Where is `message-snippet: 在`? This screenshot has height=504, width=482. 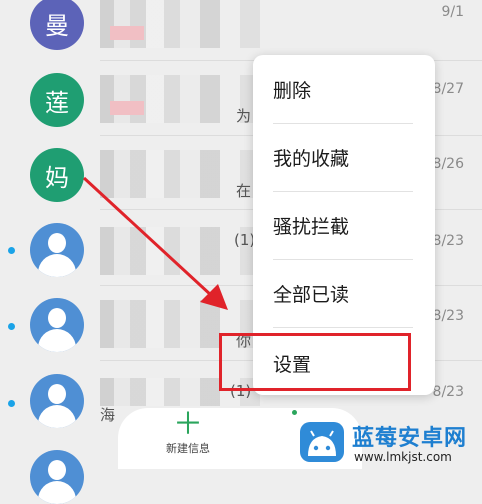
message-snippet: 在 is located at coordinates (244, 191).